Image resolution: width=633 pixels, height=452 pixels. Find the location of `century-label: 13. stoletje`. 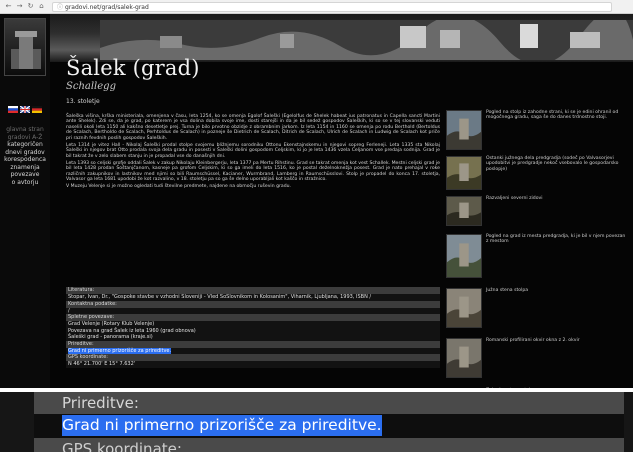

century-label: 13. stoletje is located at coordinates (83, 101).